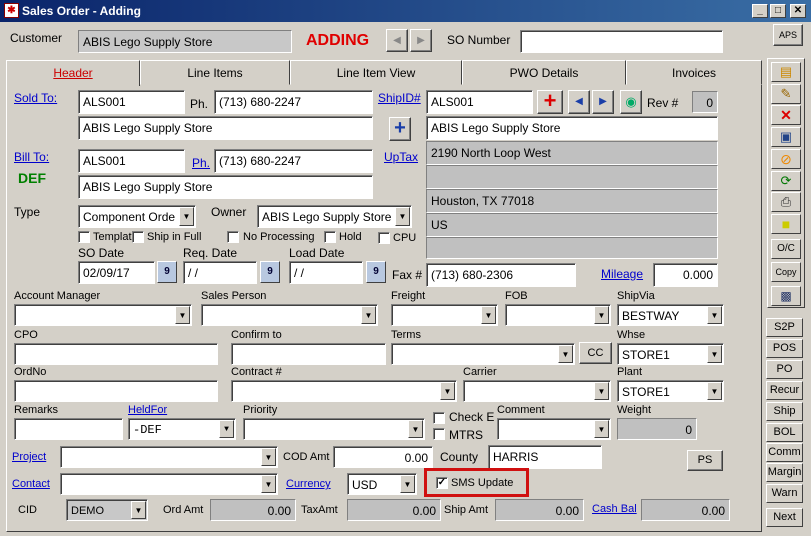  Describe the element at coordinates (344, 391) in the screenshot. I see `contract-select: ▼` at that location.